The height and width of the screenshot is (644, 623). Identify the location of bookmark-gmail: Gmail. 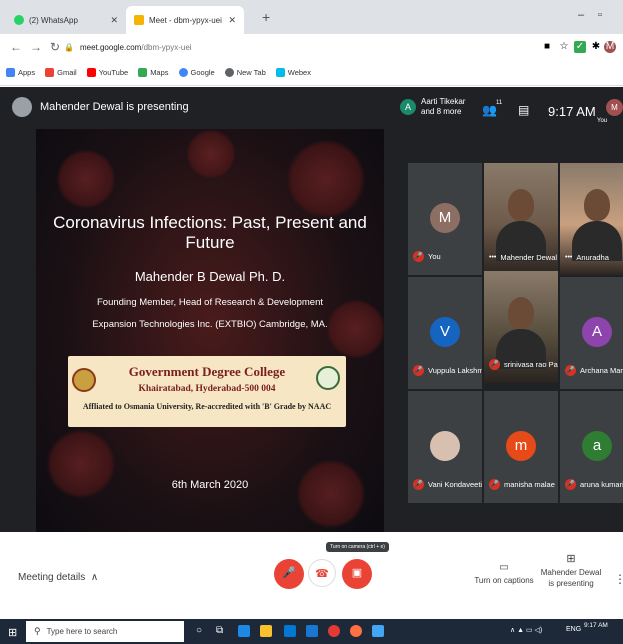
(61, 72).